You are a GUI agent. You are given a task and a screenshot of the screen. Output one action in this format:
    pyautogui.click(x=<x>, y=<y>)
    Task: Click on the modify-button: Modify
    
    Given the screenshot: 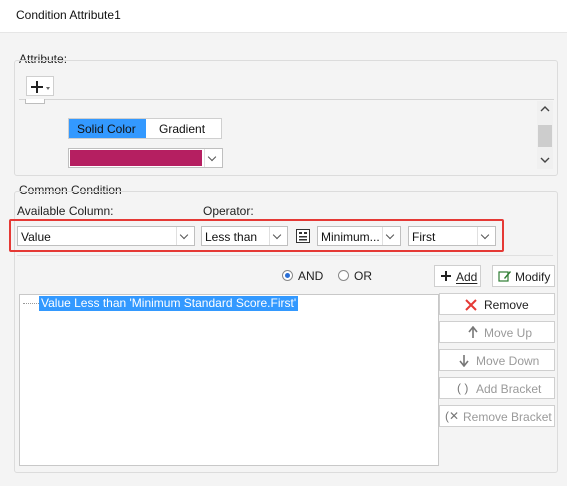 What is the action you would take?
    pyautogui.click(x=523, y=276)
    